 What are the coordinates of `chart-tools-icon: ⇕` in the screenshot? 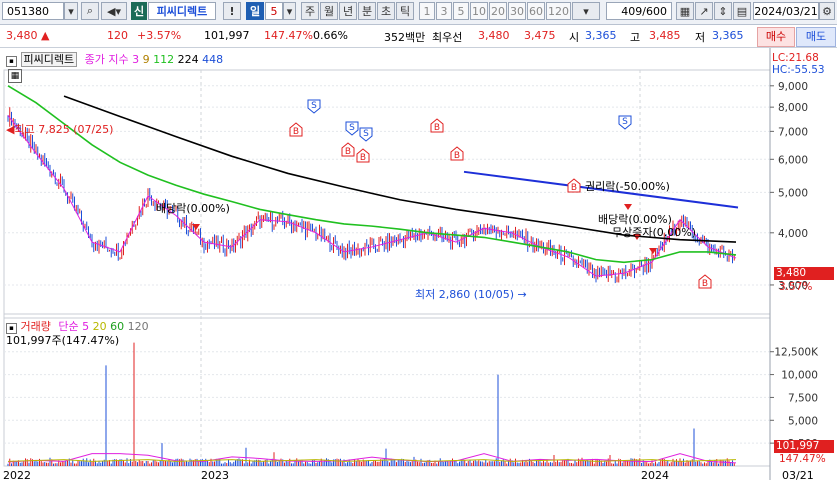 It's located at (723, 11).